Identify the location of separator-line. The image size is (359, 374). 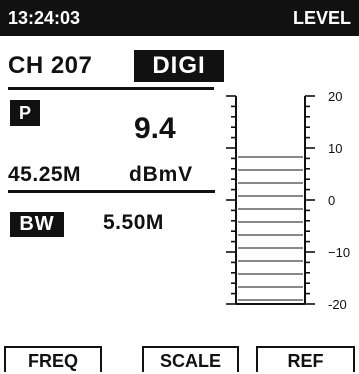
(111, 191).